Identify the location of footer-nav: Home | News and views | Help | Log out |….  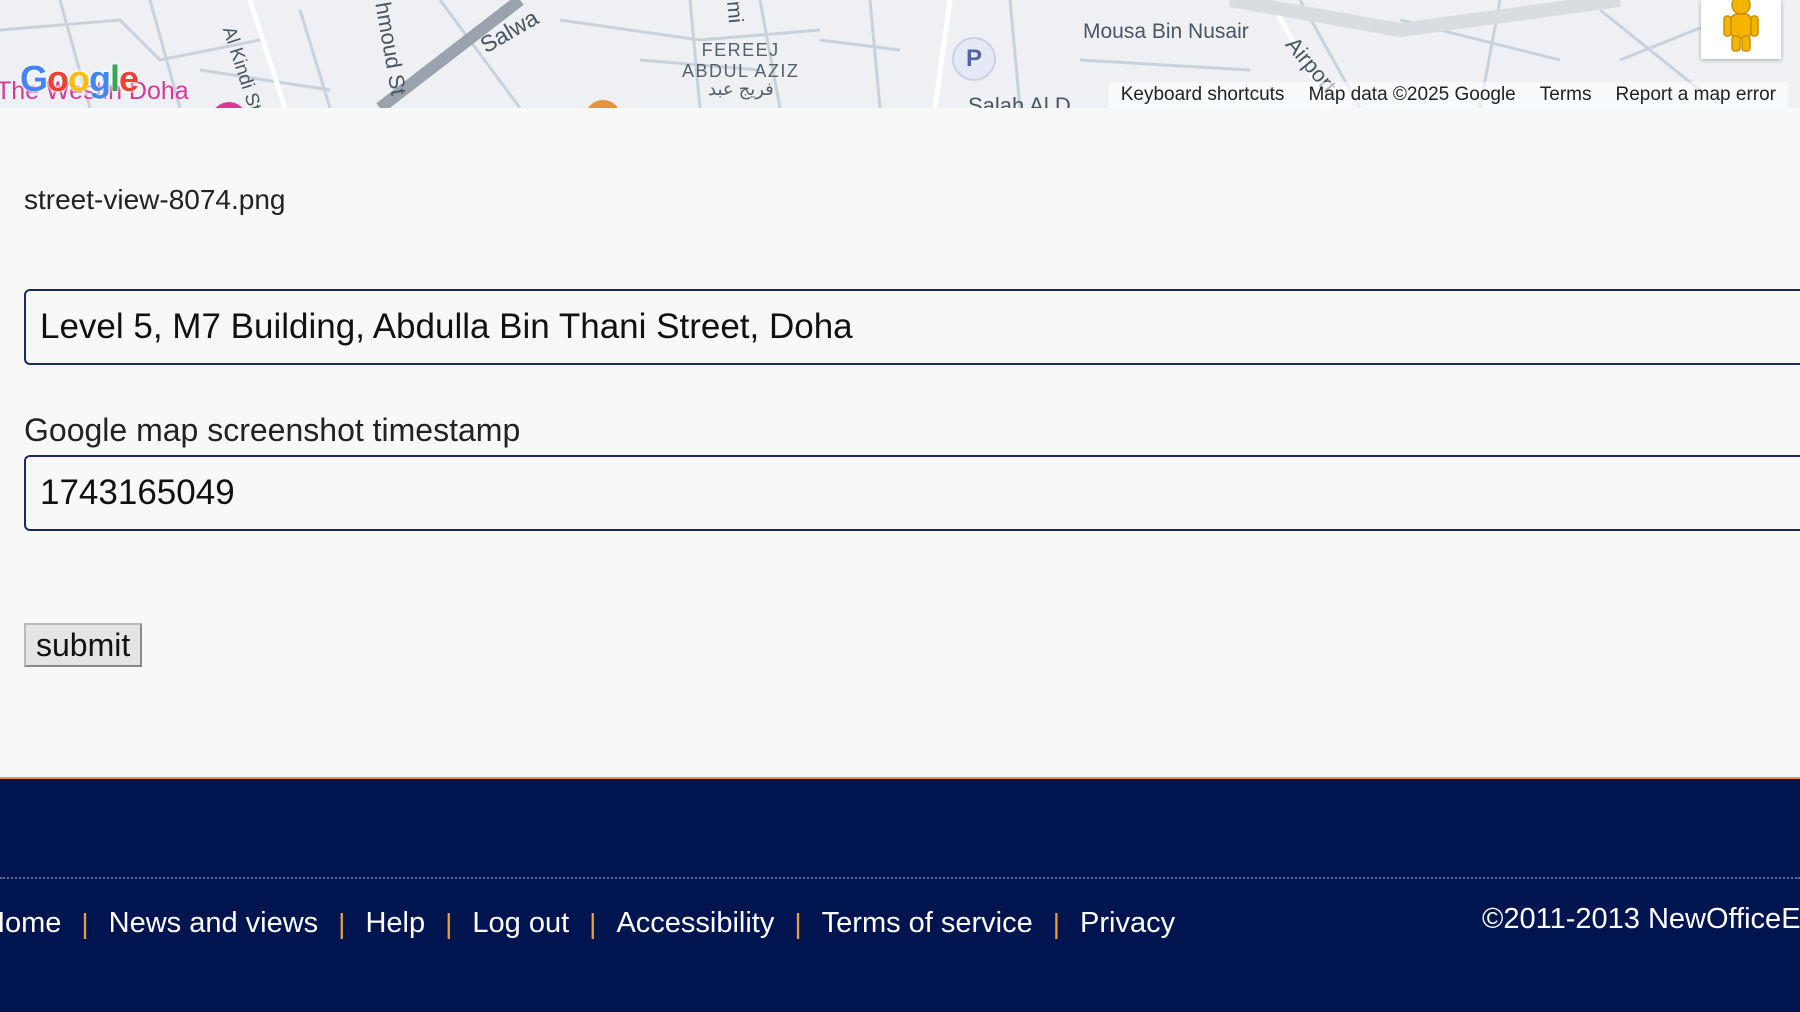
(587, 923).